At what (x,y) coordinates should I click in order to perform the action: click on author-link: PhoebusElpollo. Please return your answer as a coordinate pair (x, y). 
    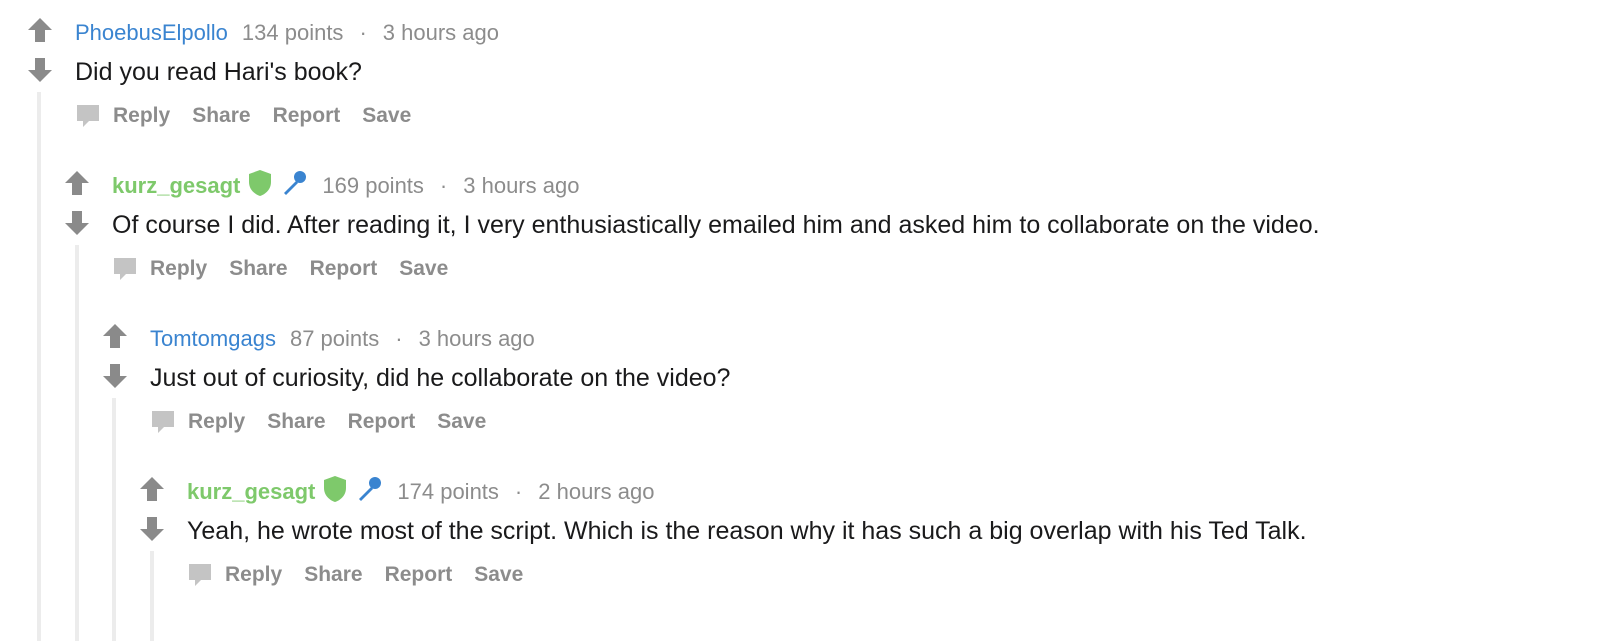
    Looking at the image, I should click on (151, 33).